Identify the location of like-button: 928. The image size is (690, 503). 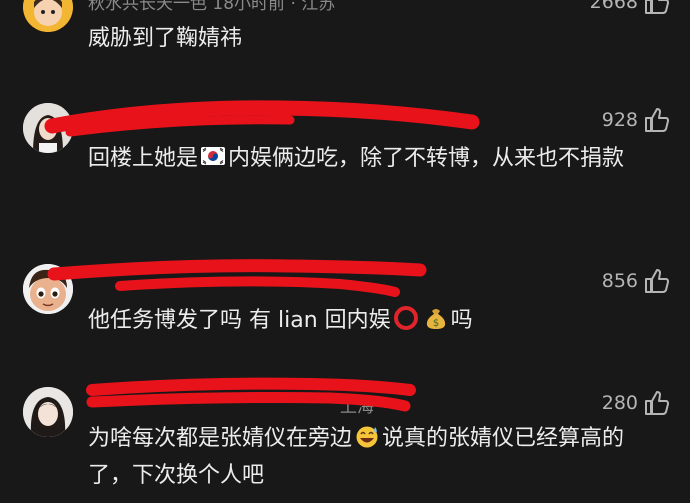
(636, 120).